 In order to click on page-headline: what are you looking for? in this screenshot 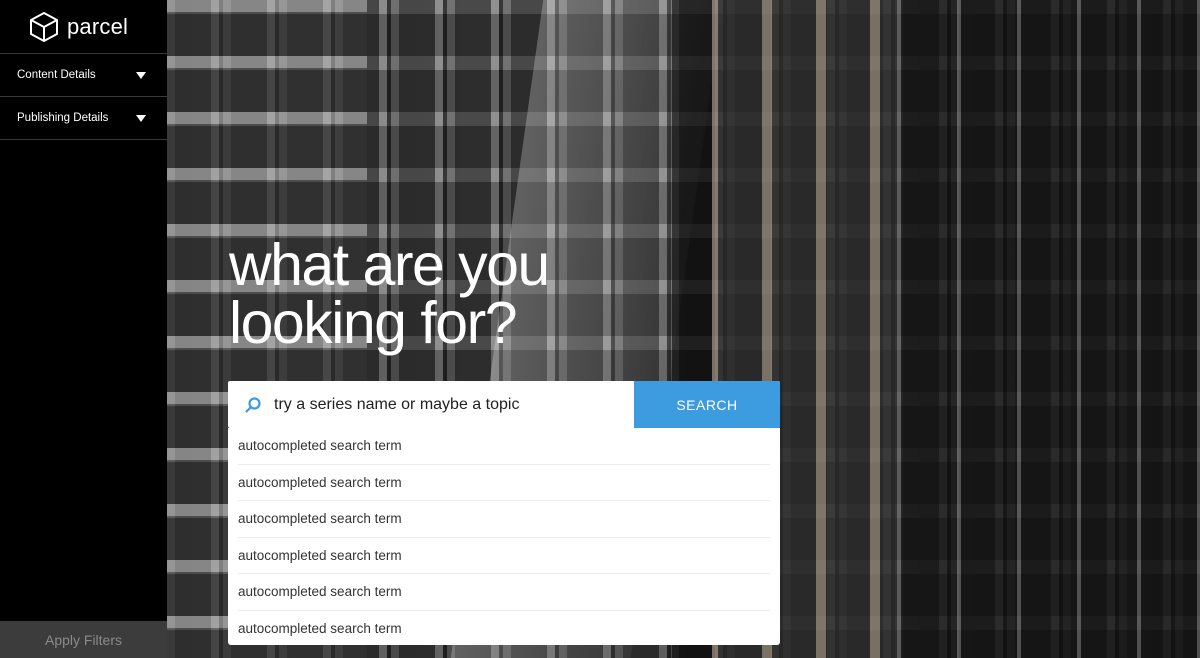, I will do `click(429, 294)`.